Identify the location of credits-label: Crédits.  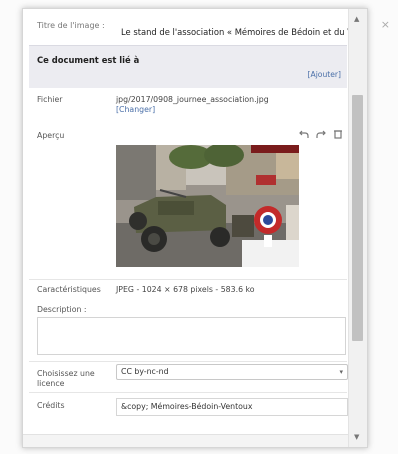
(51, 405).